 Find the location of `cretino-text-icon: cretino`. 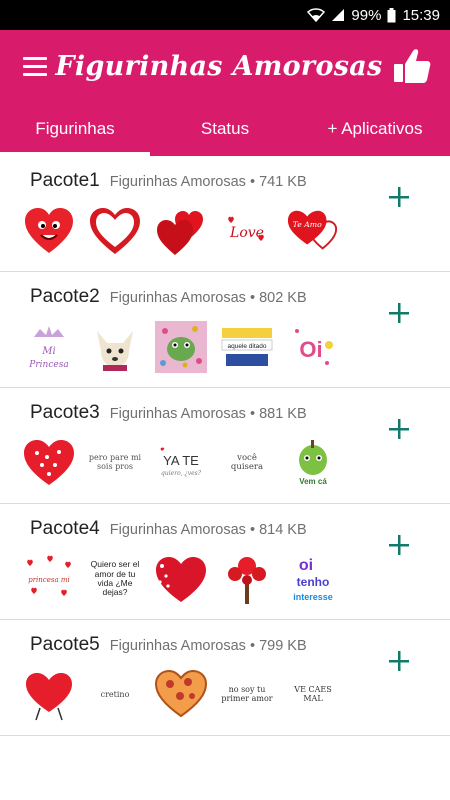

cretino-text-icon: cretino is located at coordinates (115, 694).